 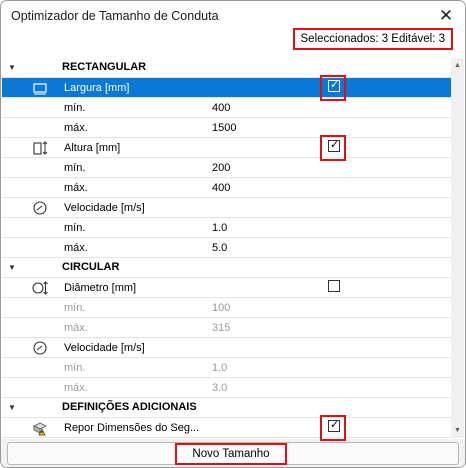 I want to click on scrollbar: ▲ ▼, so click(x=457, y=248).